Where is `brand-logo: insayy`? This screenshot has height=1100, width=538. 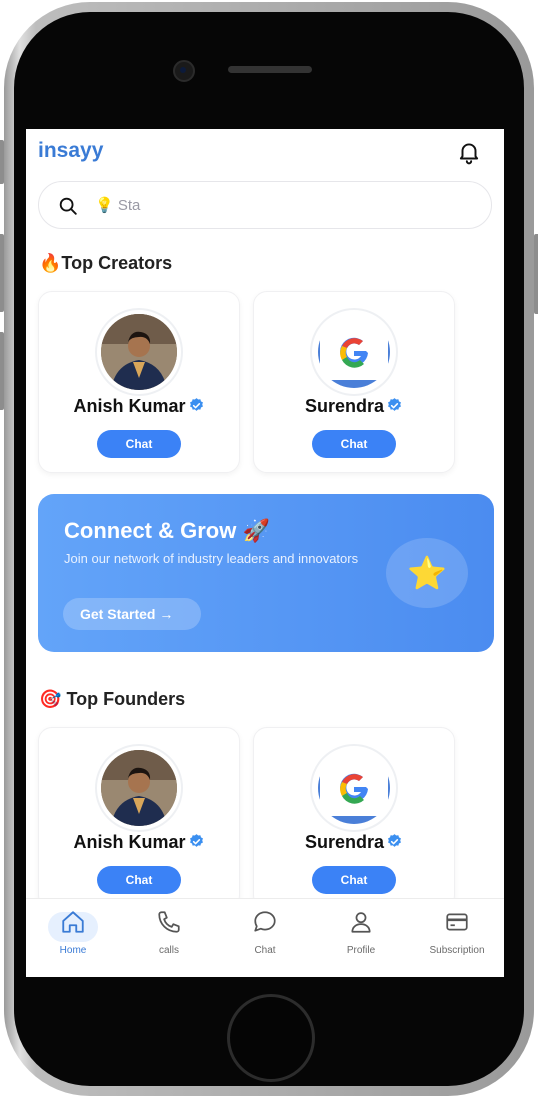
brand-logo: insayy is located at coordinates (71, 150).